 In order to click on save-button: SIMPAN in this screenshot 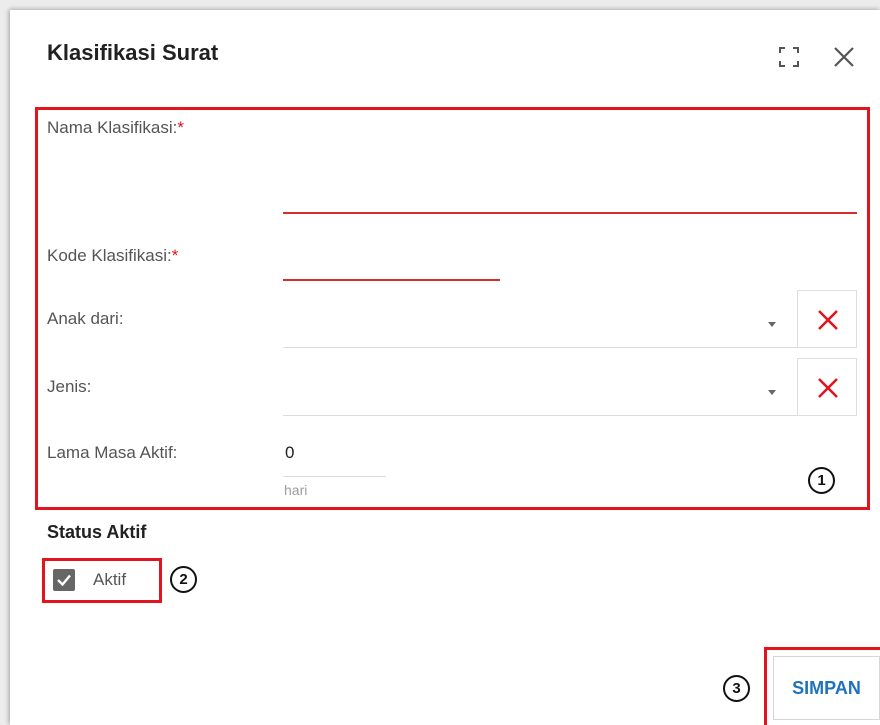, I will do `click(826, 688)`.